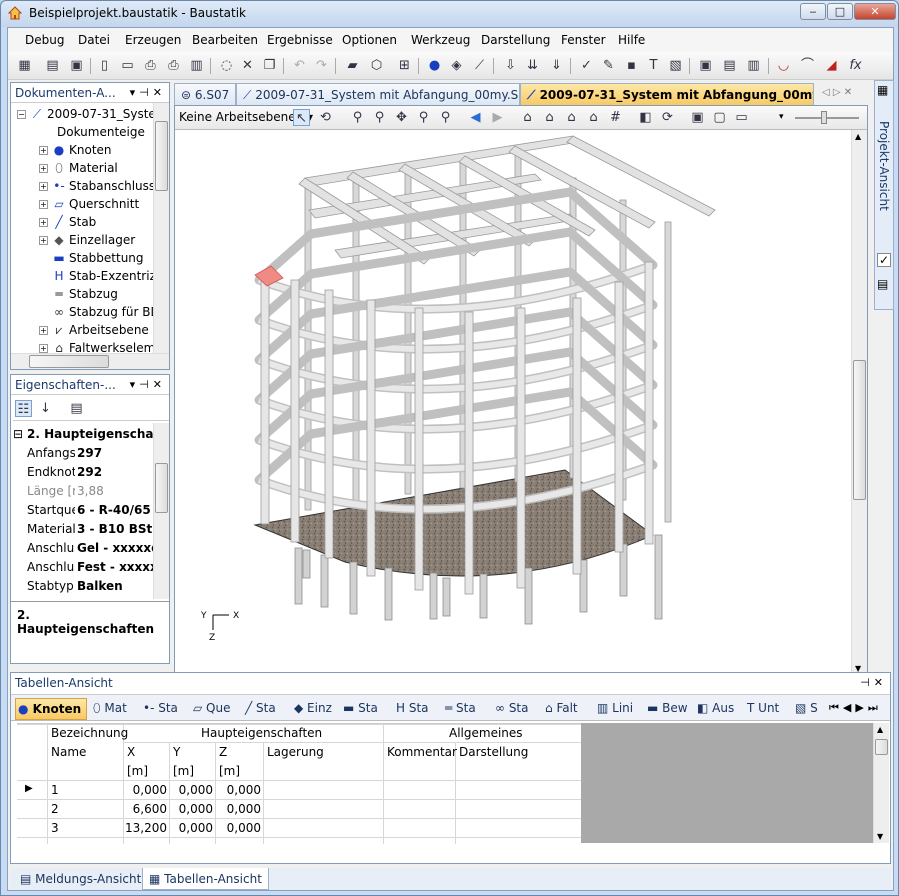  What do you see at coordinates (94, 332) in the screenshot?
I see `tree-item-arbeitsebene: + ⩗ Arbeitsebene` at bounding box center [94, 332].